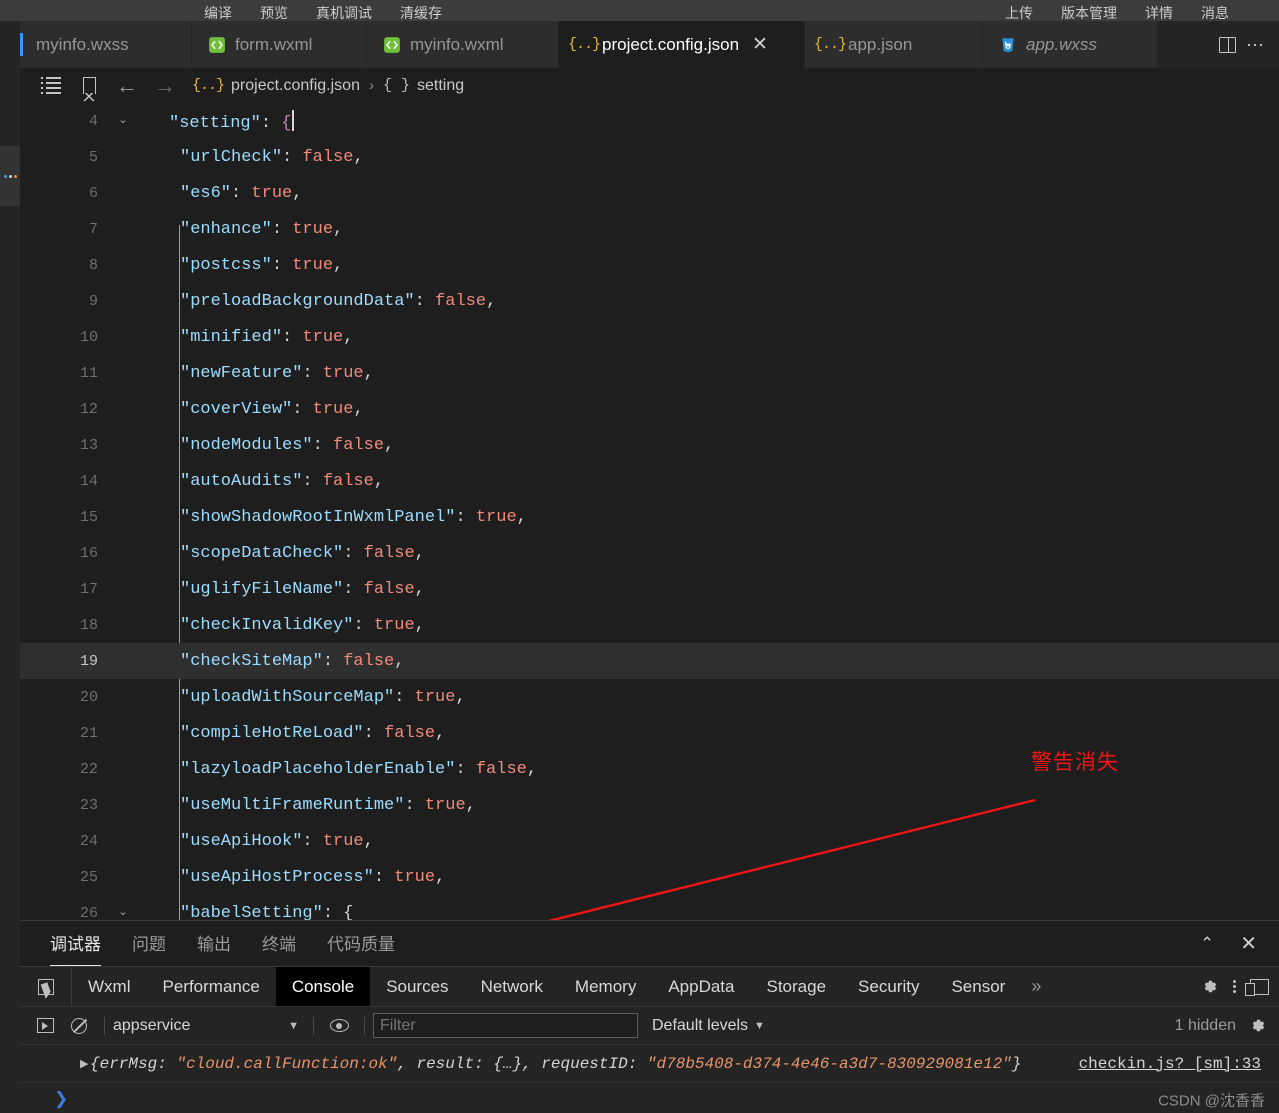 The image size is (1279, 1113). Describe the element at coordinates (10, 567) in the screenshot. I see `activity-bar` at that location.